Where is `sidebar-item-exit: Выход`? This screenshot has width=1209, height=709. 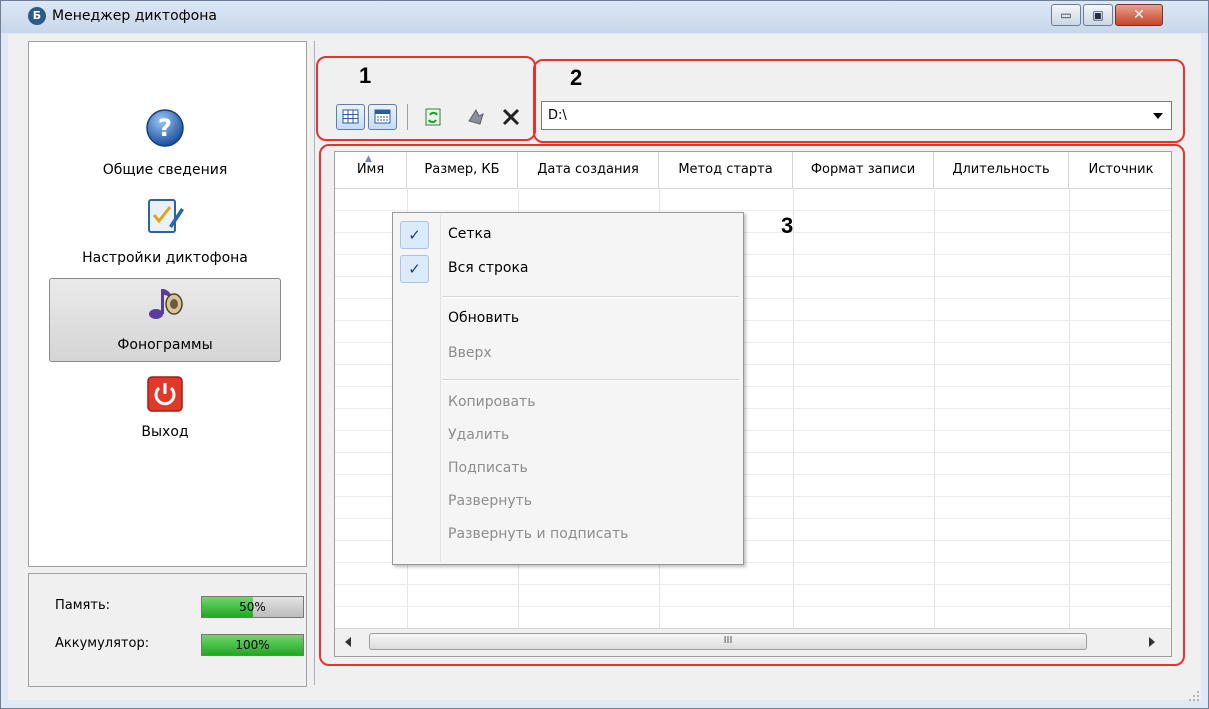 sidebar-item-exit: Выход is located at coordinates (165, 412).